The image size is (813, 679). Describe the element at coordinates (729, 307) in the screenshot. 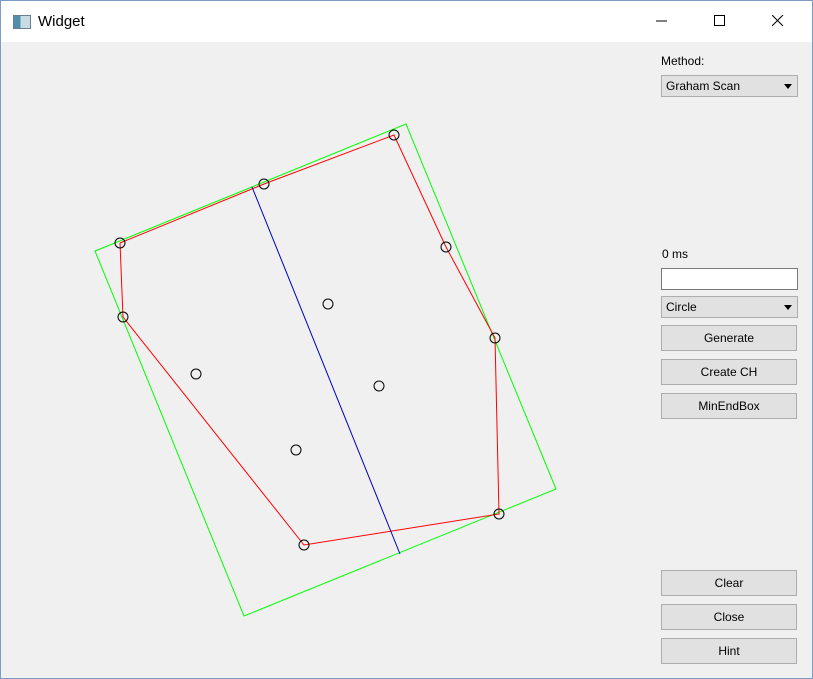

I see `shape-select: Circle` at that location.